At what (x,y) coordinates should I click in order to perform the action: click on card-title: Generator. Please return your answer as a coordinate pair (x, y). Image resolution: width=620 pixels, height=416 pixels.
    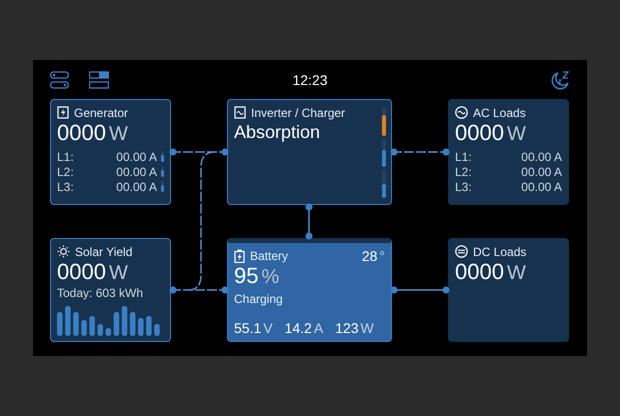
    Looking at the image, I should click on (101, 113).